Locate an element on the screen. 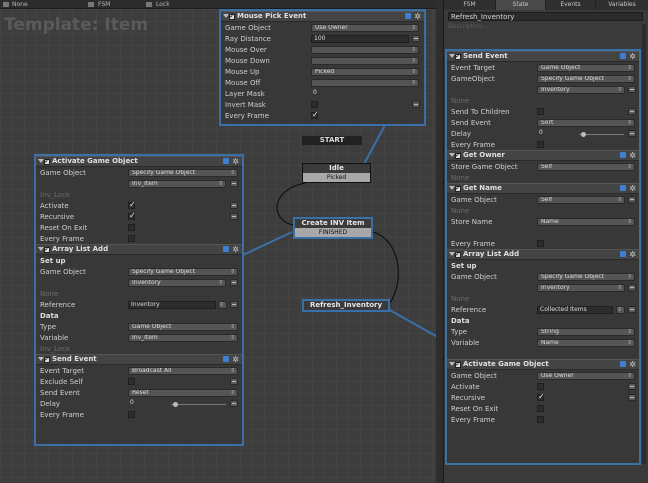  state-refresh-inventory: Refresh_Inventory is located at coordinates (346, 305).